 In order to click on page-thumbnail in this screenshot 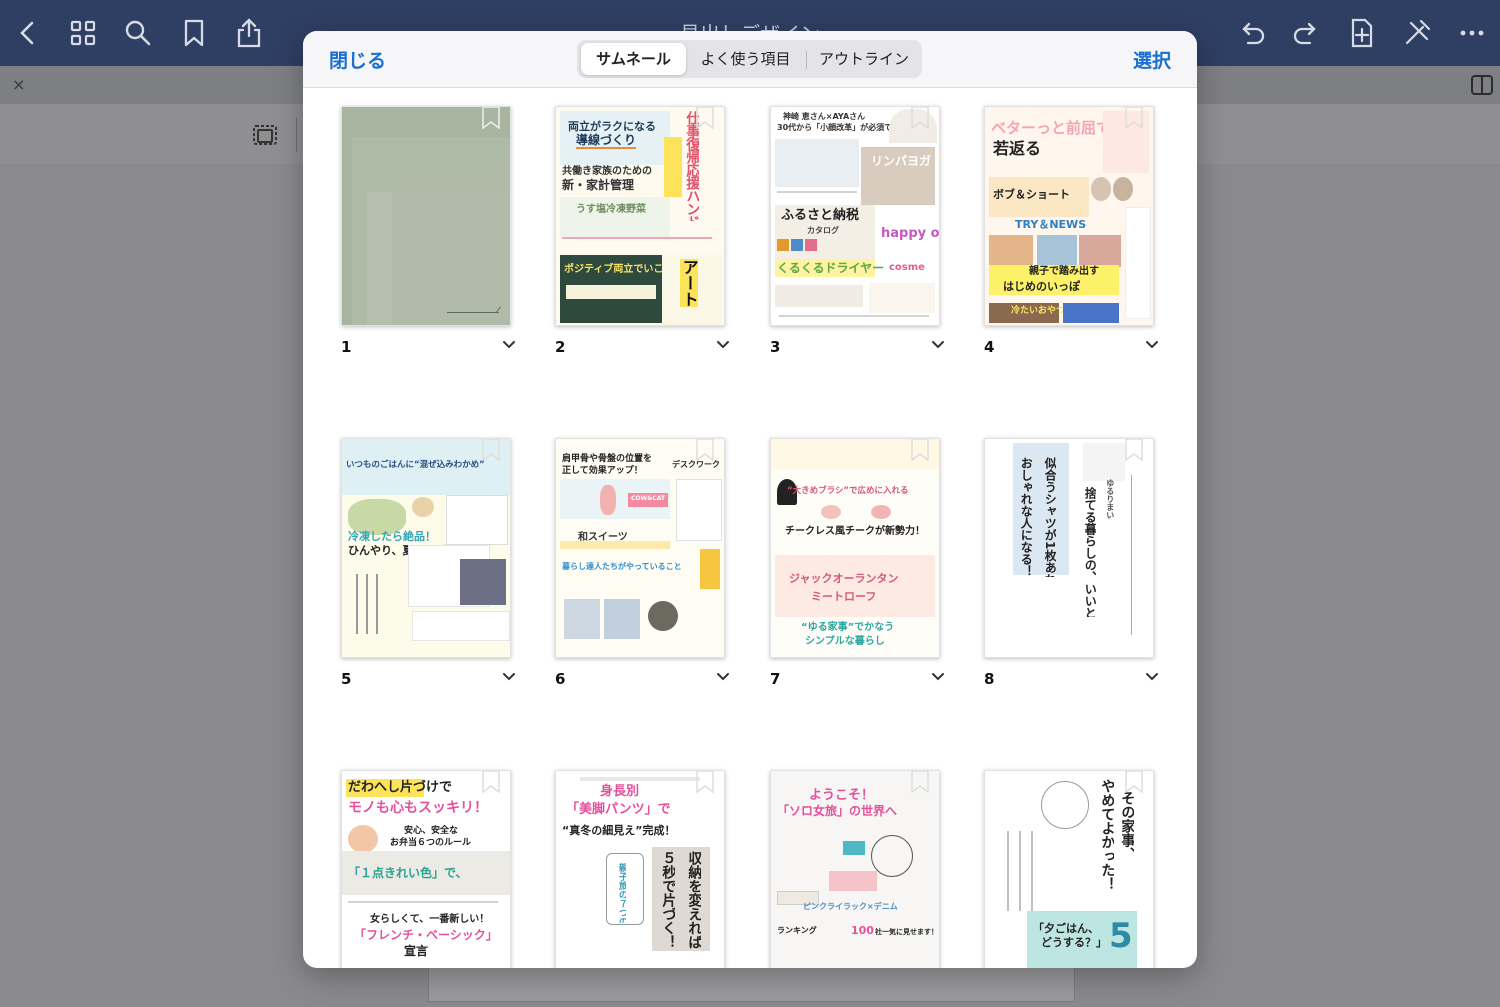, I will do `click(426, 216)`.